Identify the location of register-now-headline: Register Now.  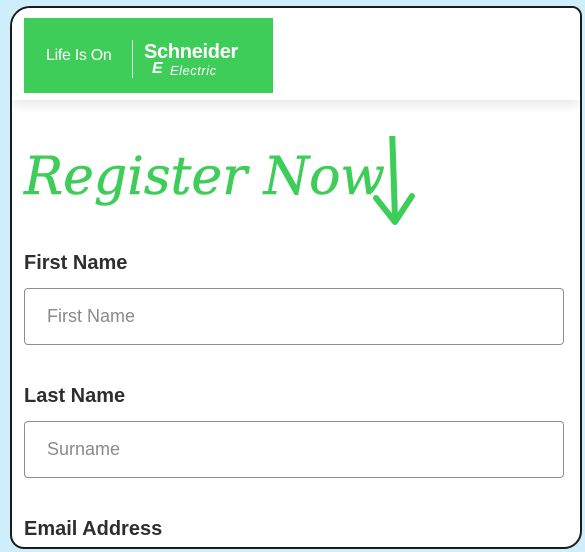
(227, 191).